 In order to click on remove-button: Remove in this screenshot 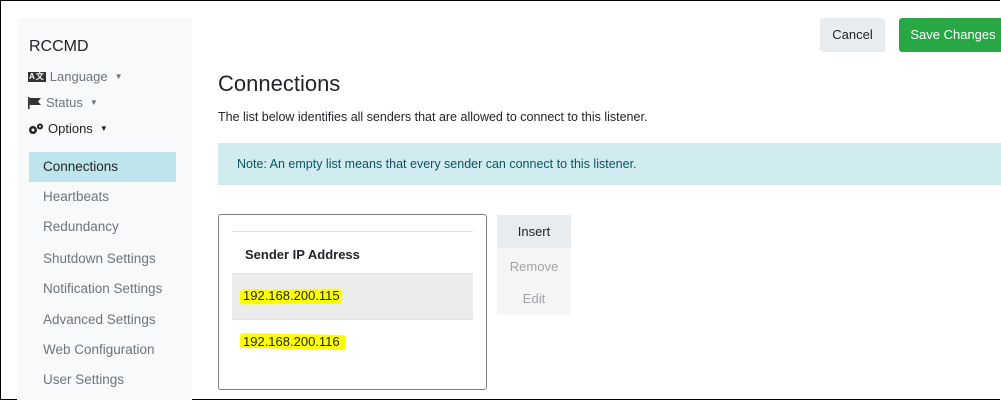, I will do `click(534, 266)`.